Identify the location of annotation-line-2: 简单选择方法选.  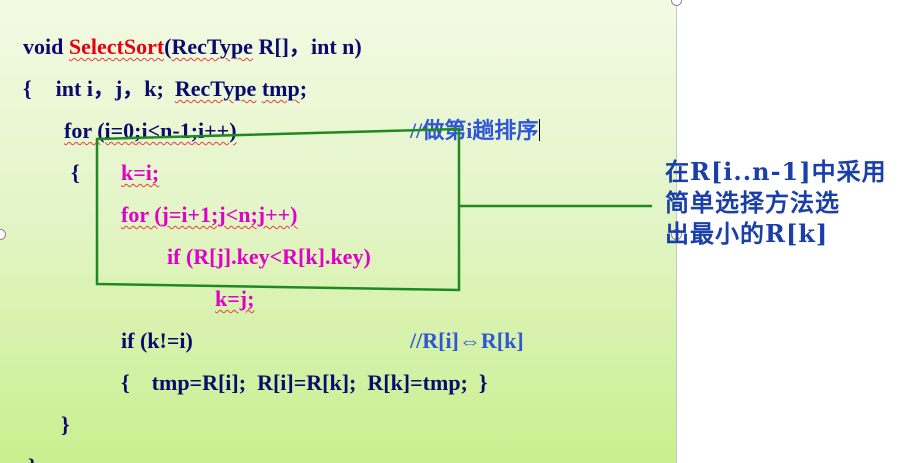
(752, 202).